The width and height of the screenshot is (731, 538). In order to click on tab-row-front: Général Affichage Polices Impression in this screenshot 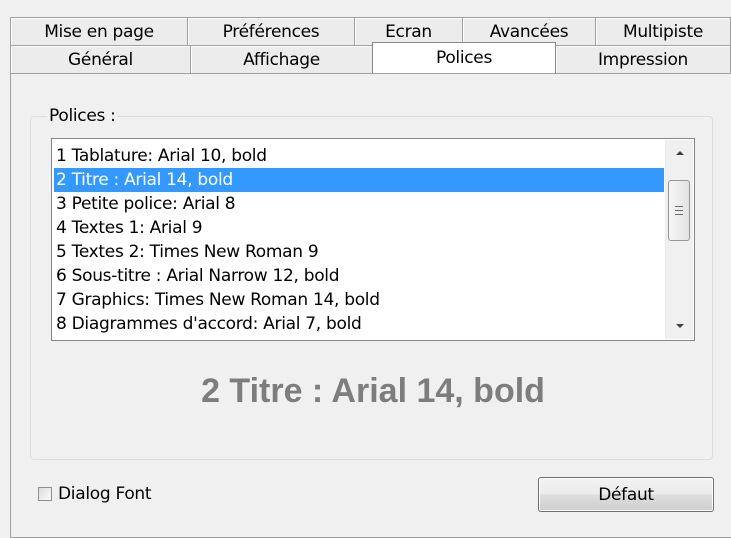, I will do `click(370, 57)`.